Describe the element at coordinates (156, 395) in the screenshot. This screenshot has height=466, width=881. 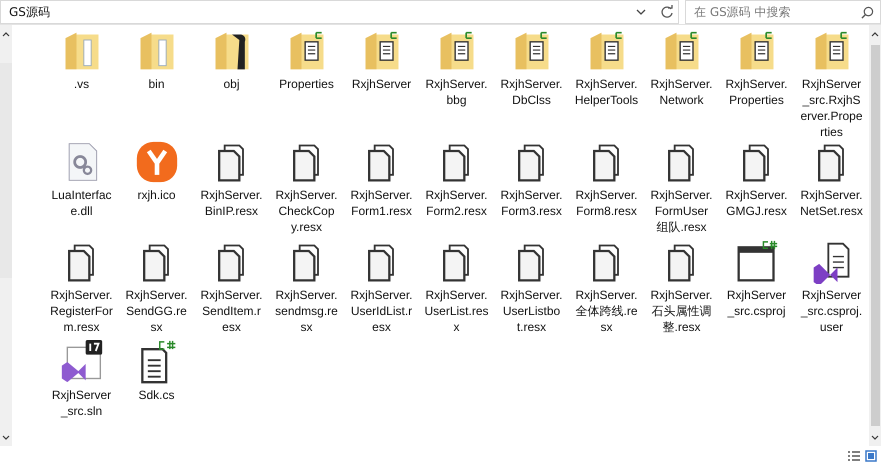
I see `file-name: Sdk.cs` at that location.